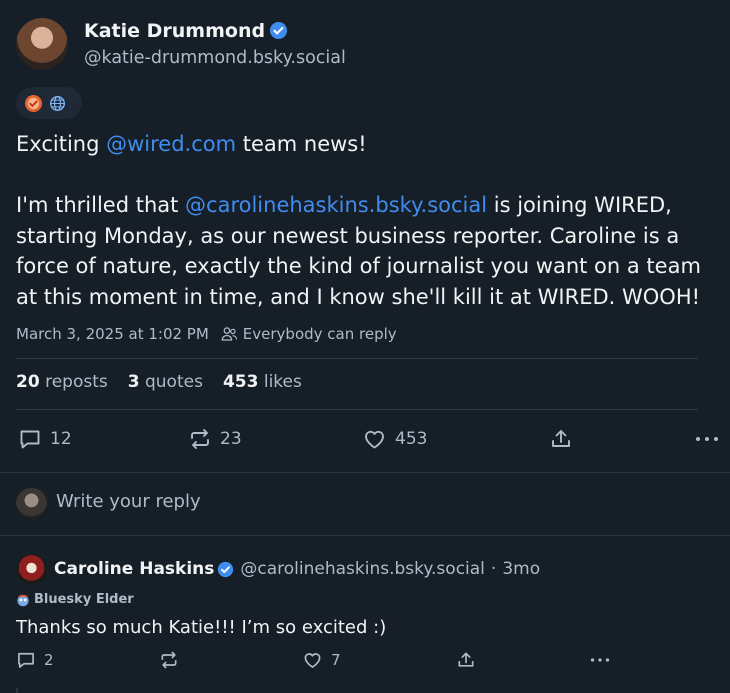 The width and height of the screenshot is (730, 693). I want to click on orange-check-badge-icon, so click(33, 103).